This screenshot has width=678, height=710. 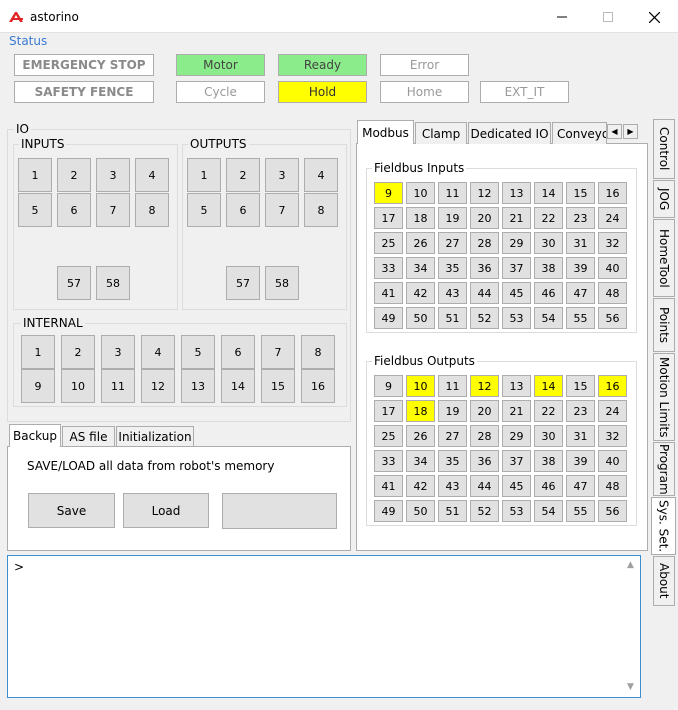 What do you see at coordinates (113, 175) in the screenshot?
I see `input-button: 3` at bounding box center [113, 175].